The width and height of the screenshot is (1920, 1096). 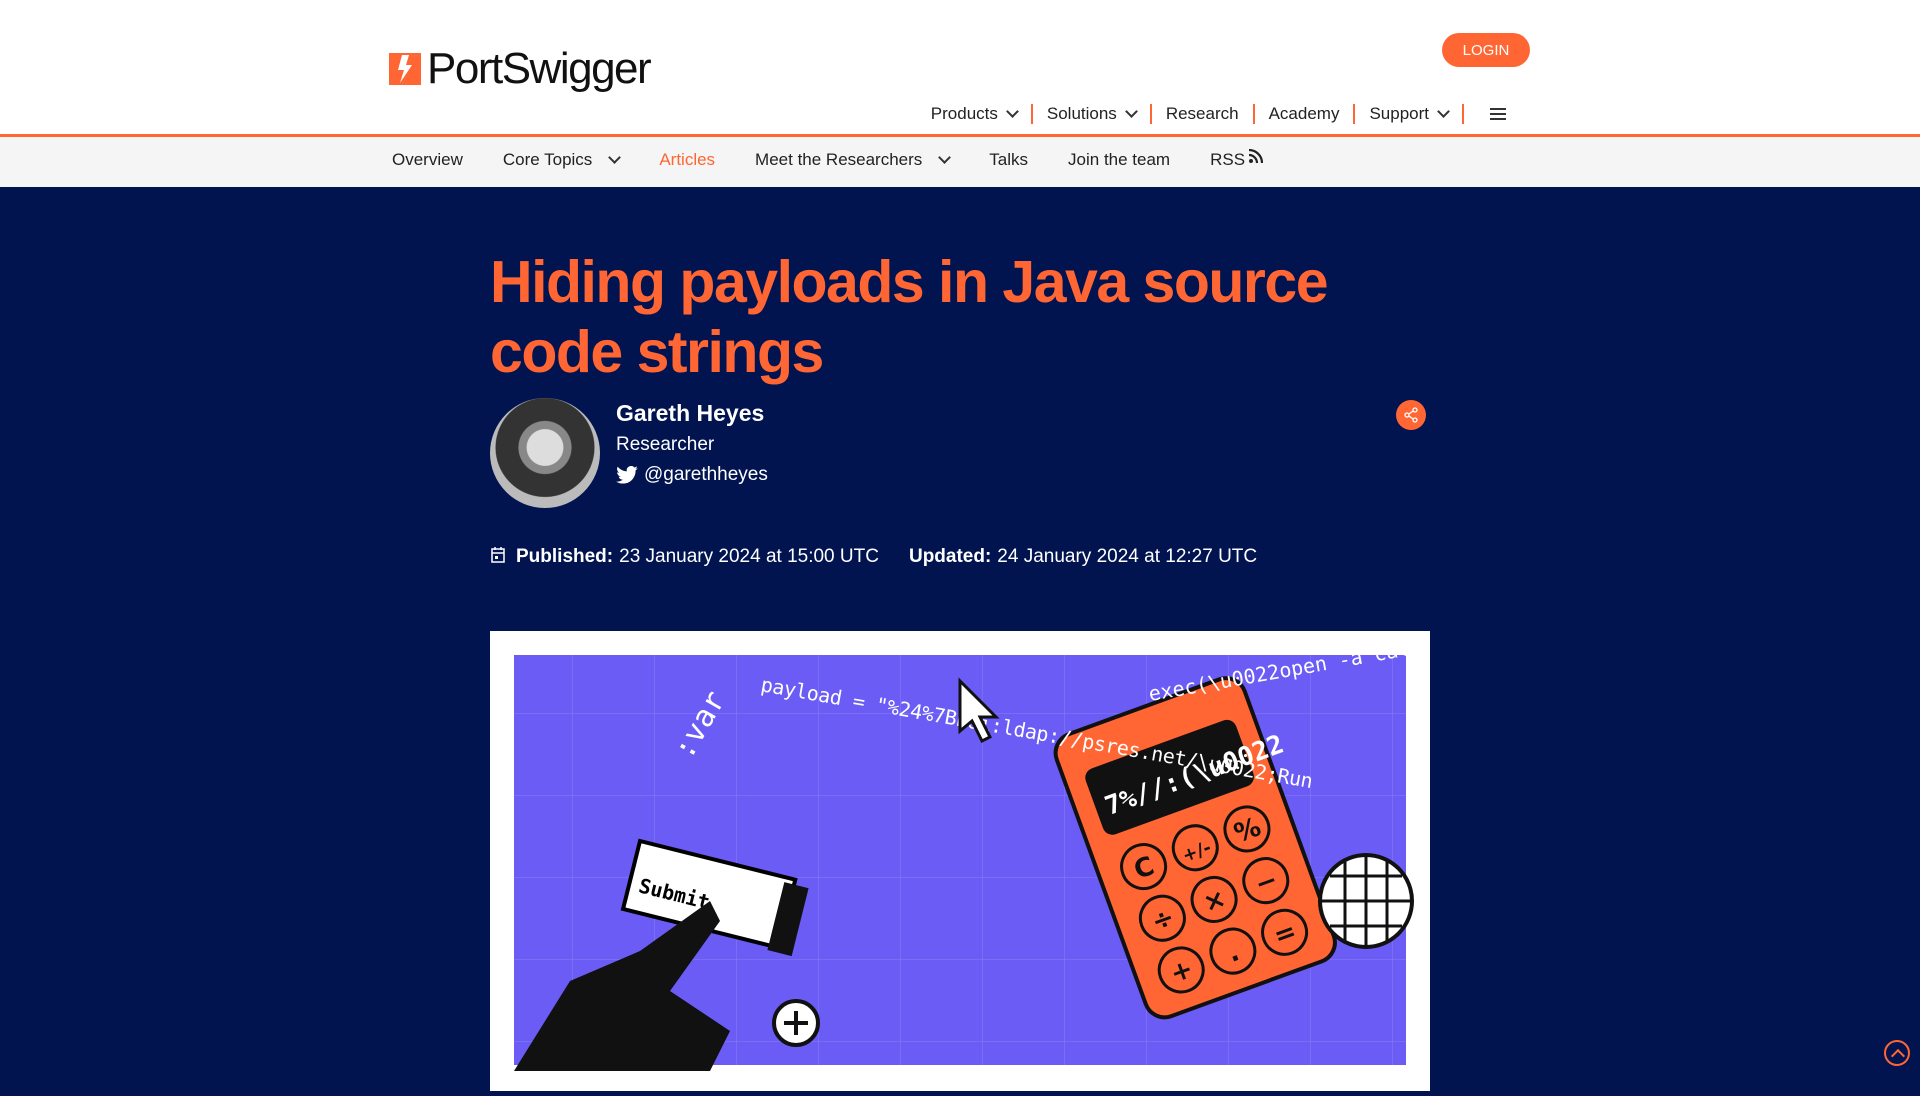 I want to click on logo-icon, so click(x=405, y=69).